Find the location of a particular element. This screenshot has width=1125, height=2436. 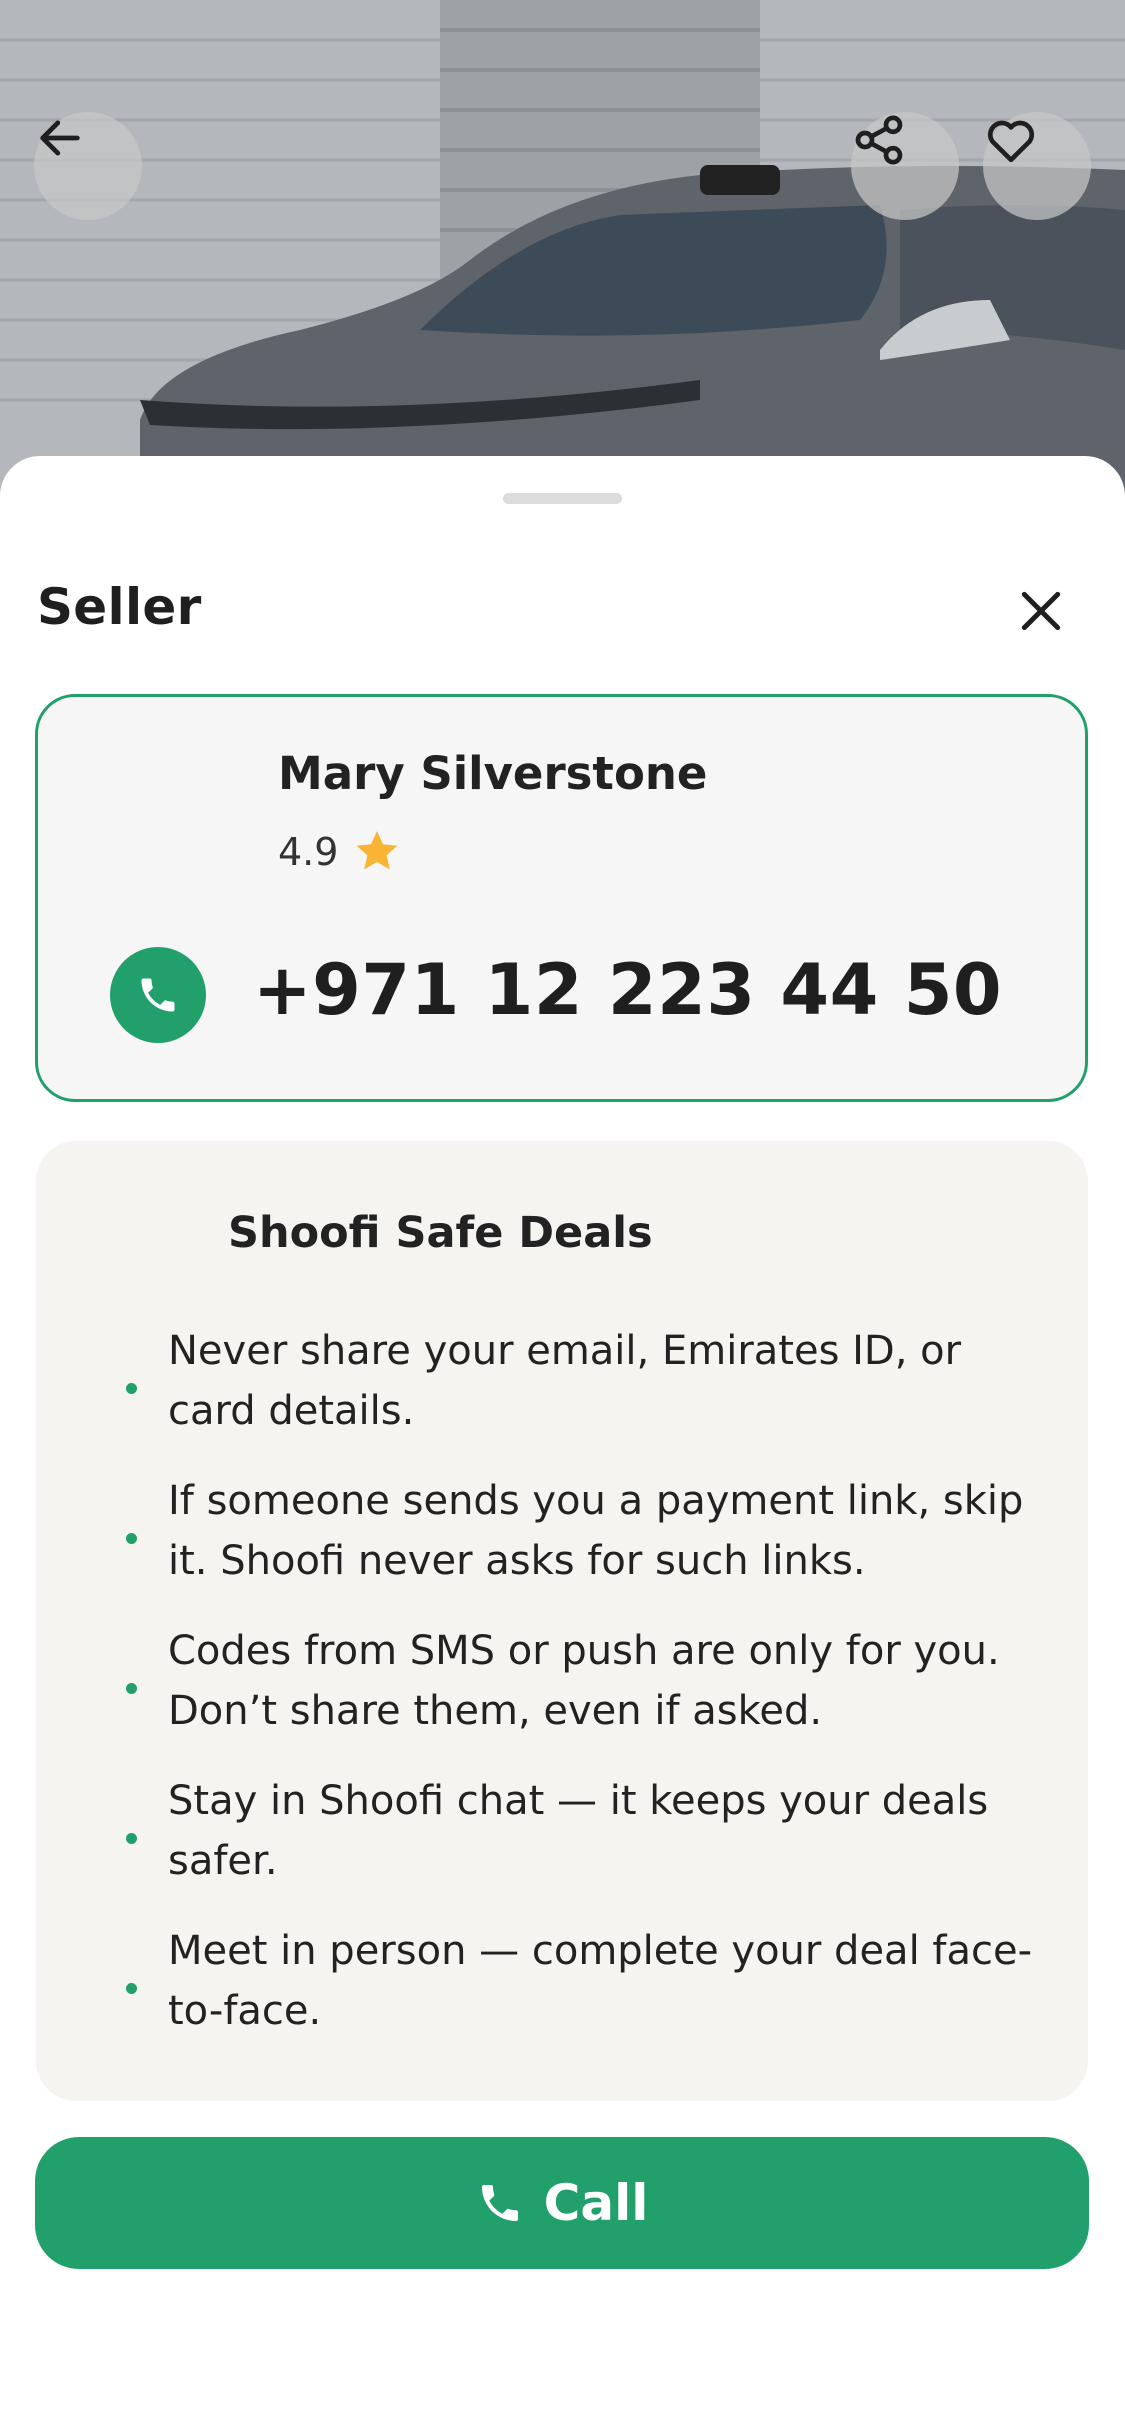

heart-icon is located at coordinates (1011, 141).